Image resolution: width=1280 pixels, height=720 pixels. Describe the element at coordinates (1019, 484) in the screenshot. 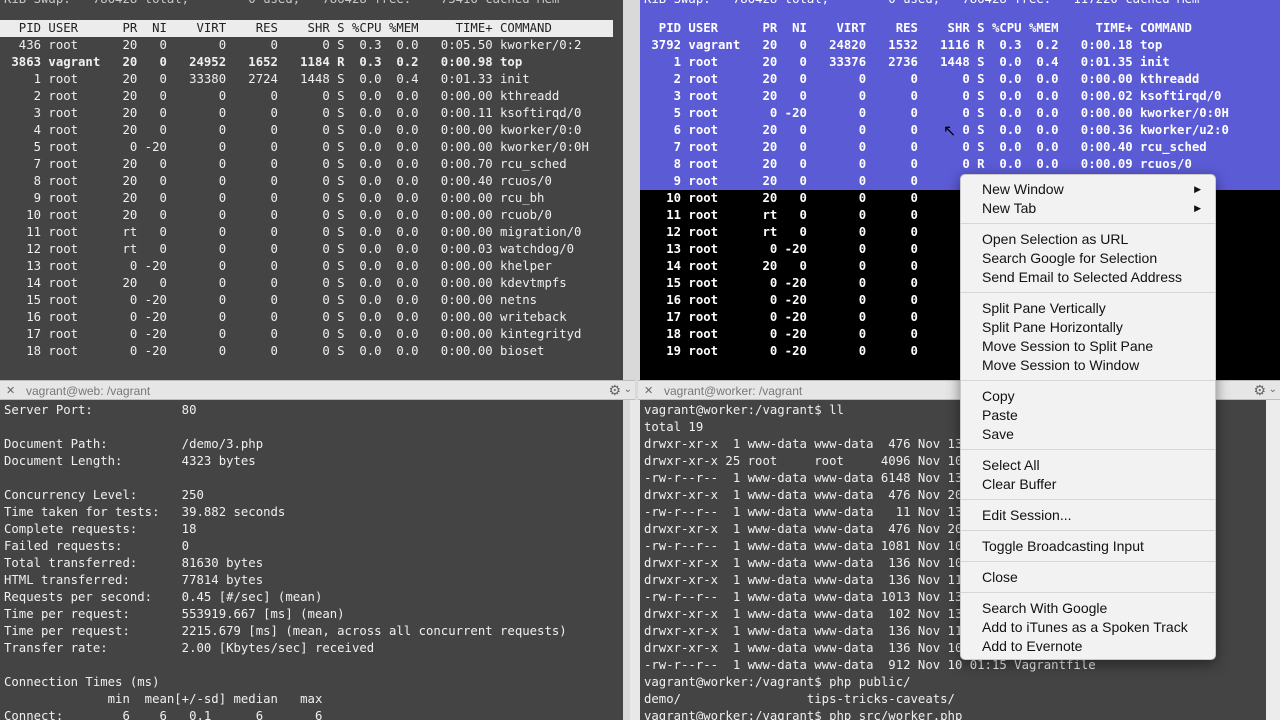

I see `menu-item-label: Clear Buffer` at that location.